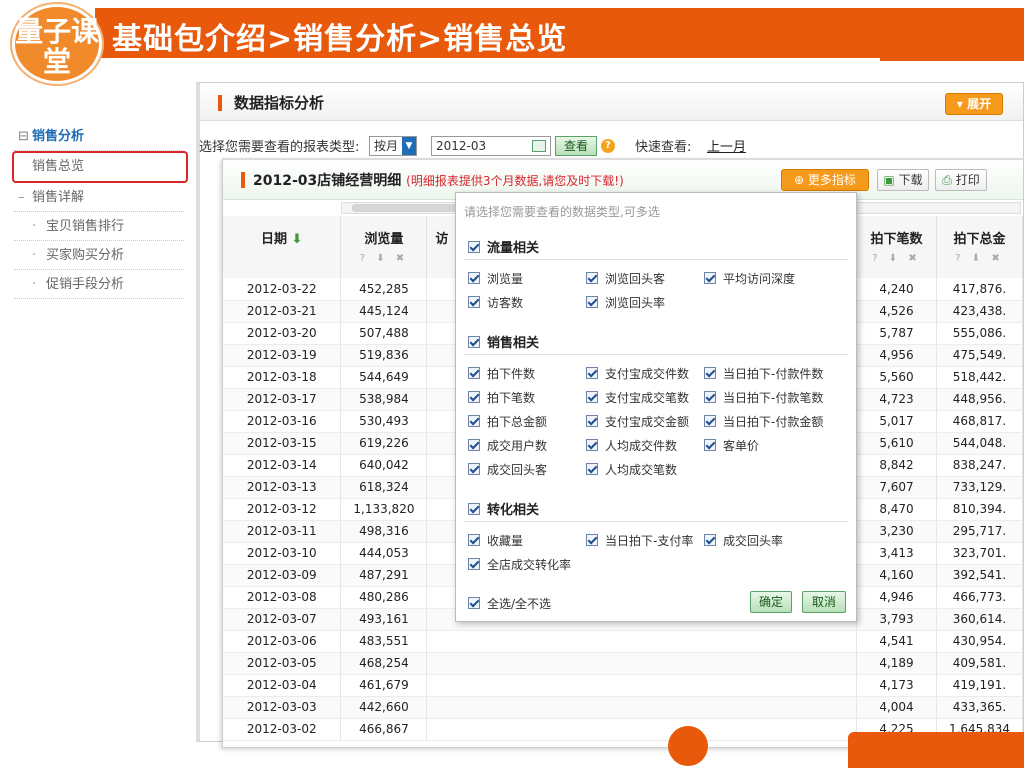 The width and height of the screenshot is (1024, 768). Describe the element at coordinates (282, 465) in the screenshot. I see `cell-date: 2012-03-14` at that location.